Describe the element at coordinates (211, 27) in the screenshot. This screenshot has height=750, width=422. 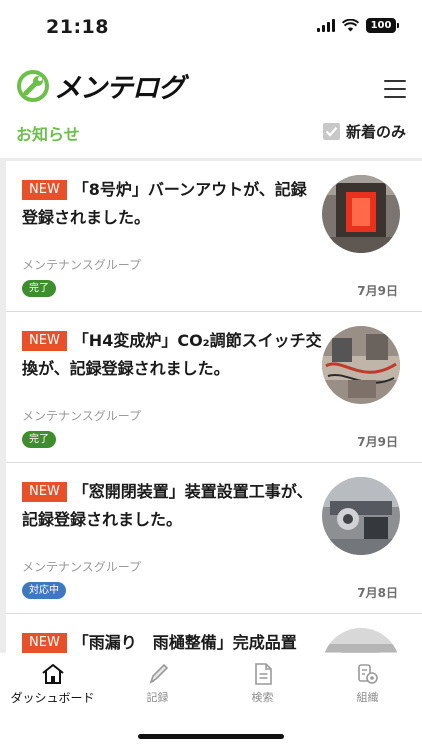
I see `status-bar: 21:18 100` at that location.